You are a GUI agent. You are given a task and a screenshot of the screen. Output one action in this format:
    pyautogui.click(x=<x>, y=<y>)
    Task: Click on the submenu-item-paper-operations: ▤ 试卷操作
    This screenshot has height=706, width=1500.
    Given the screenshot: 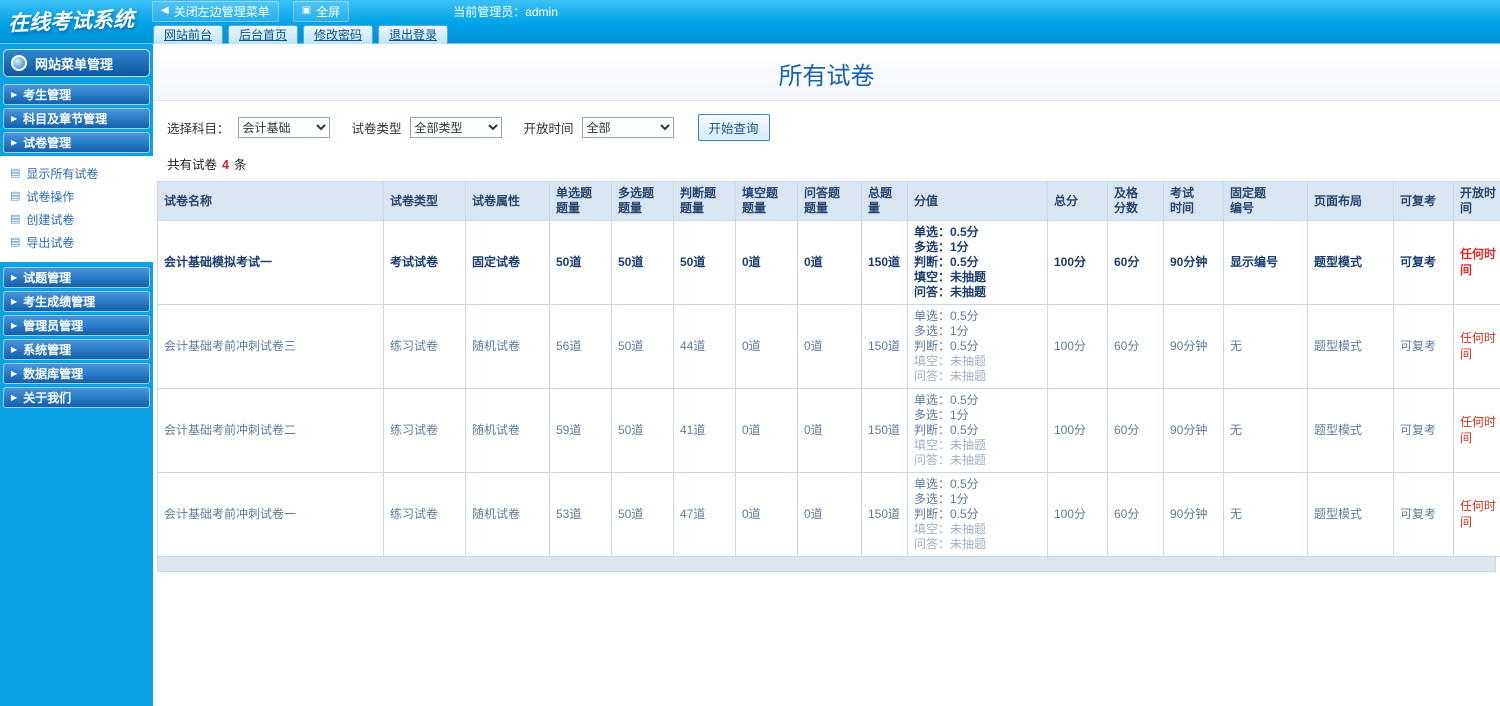 What is the action you would take?
    pyautogui.click(x=76, y=196)
    